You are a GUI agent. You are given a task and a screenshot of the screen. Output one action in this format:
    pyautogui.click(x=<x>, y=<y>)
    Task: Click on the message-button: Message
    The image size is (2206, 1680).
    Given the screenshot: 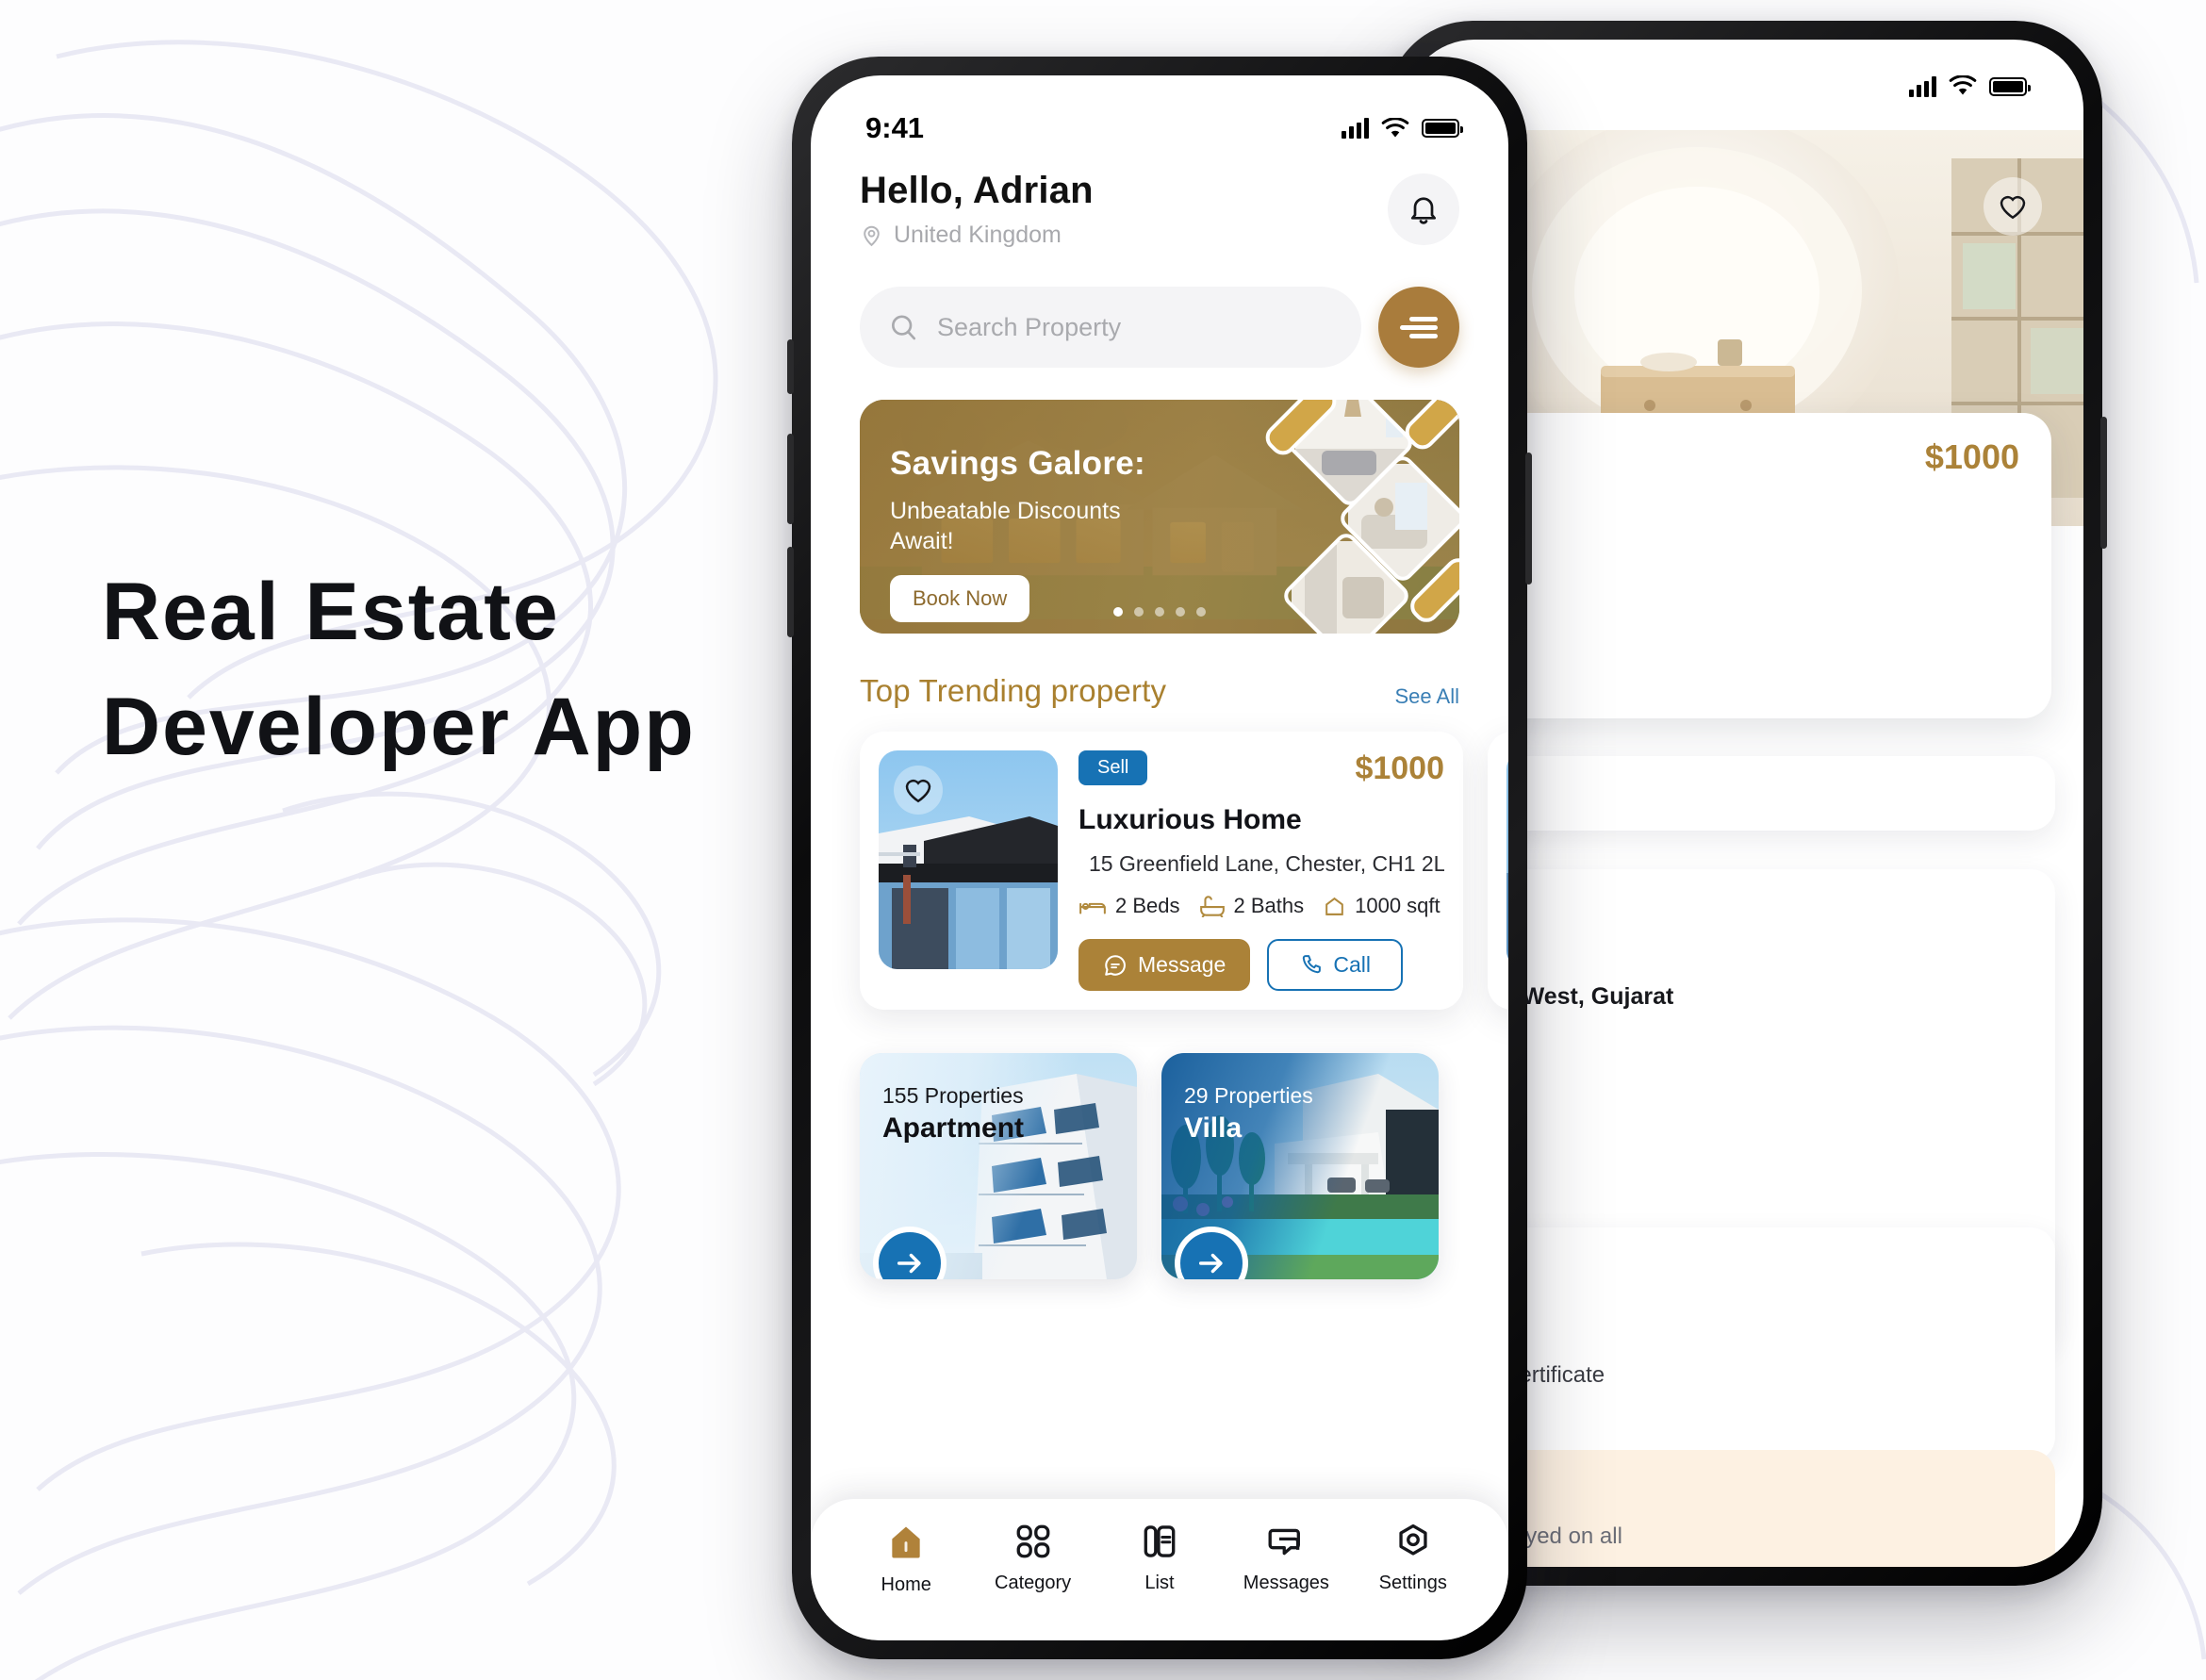 What is the action you would take?
    pyautogui.click(x=1164, y=965)
    